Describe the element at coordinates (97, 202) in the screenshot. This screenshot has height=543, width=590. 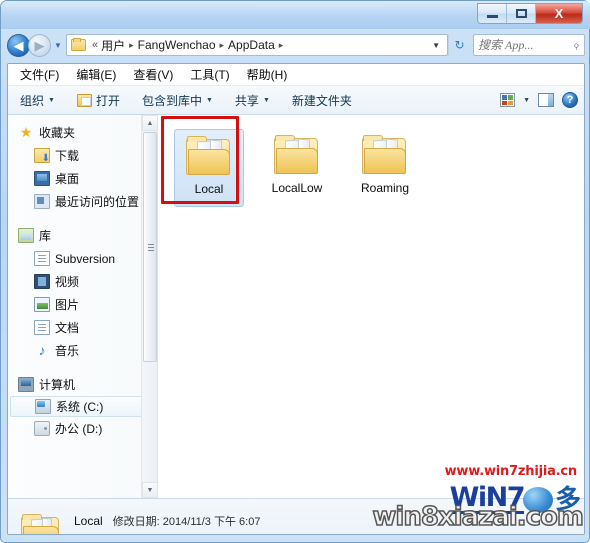
I see `sidebar-item-label: 最近访问的位置` at that location.